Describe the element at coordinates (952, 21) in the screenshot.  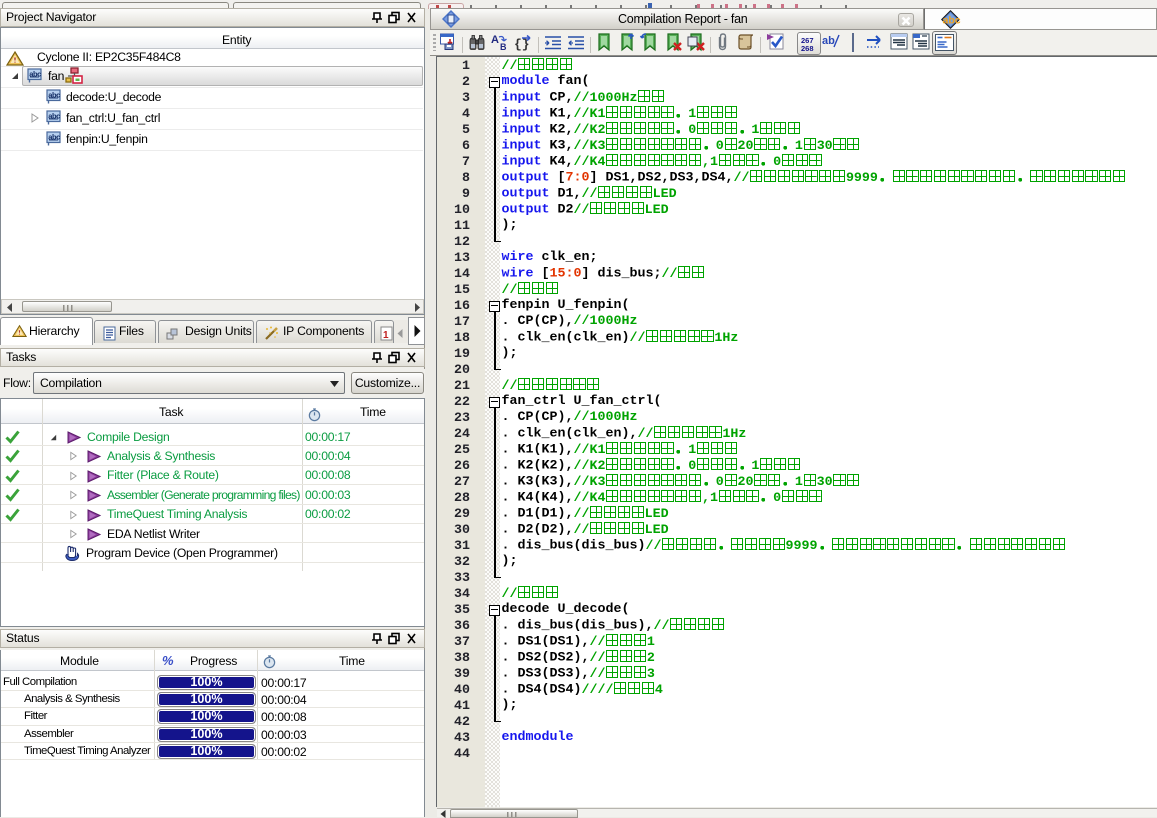
I see `svg-text: abc` at that location.